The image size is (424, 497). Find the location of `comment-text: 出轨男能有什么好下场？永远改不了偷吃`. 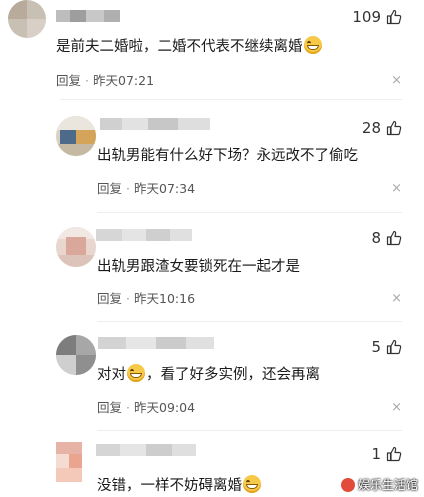

comment-text: 出轨男能有什么好下场？永远改不了偷吃 is located at coordinates (227, 156).